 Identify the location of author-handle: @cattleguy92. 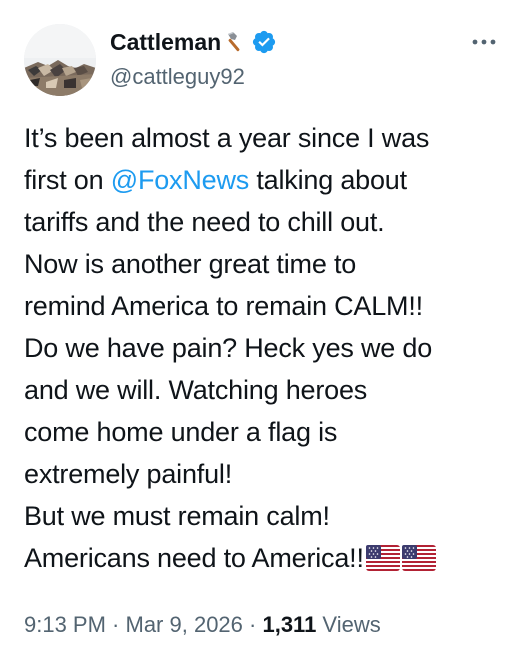
(177, 77).